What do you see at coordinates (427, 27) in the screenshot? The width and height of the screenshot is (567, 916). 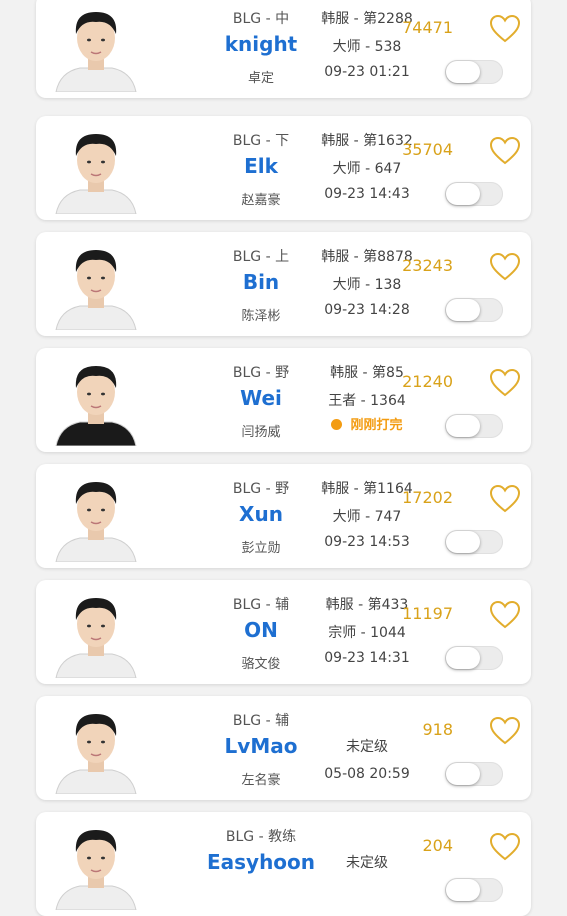 I see `like-count: 74471` at bounding box center [427, 27].